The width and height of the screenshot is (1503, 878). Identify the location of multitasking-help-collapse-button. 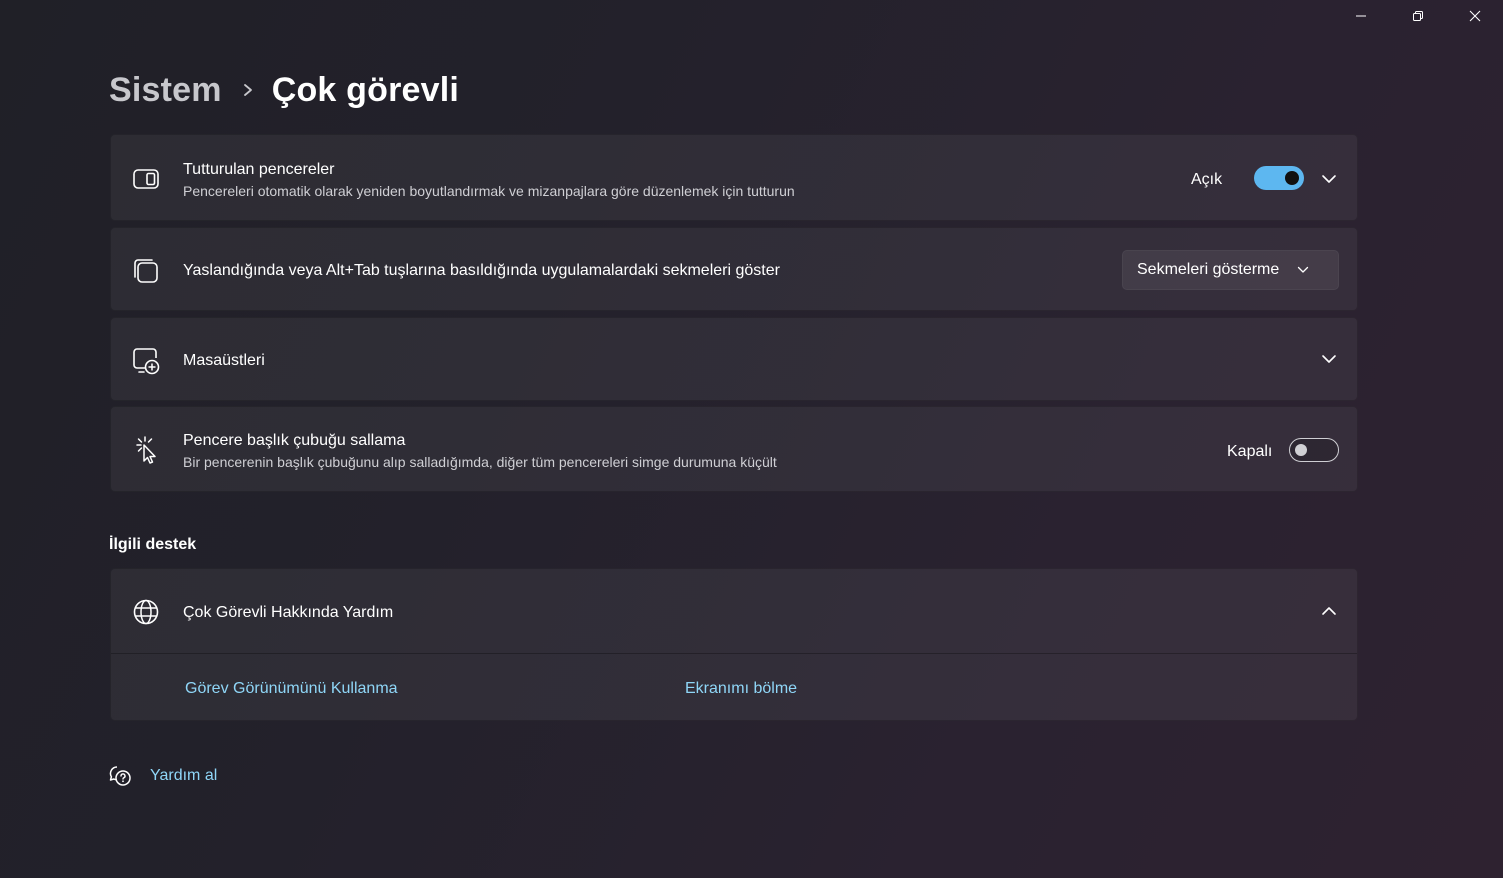
(1329, 611).